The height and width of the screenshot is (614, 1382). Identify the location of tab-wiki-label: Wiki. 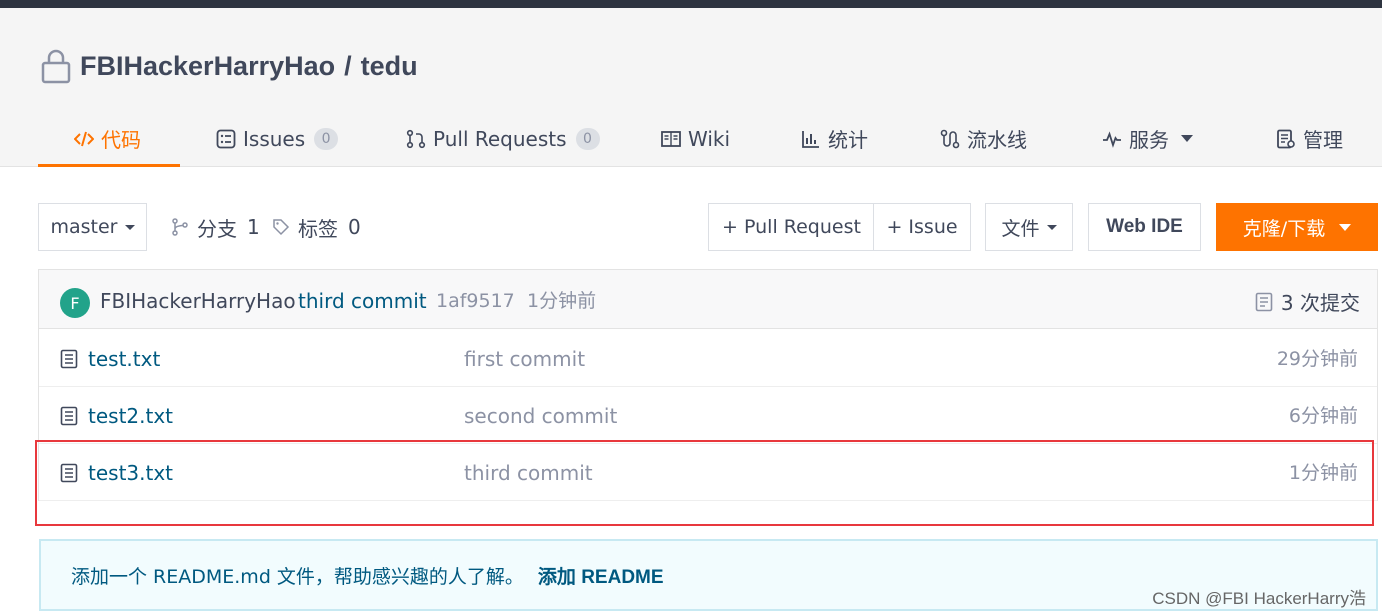
(709, 138).